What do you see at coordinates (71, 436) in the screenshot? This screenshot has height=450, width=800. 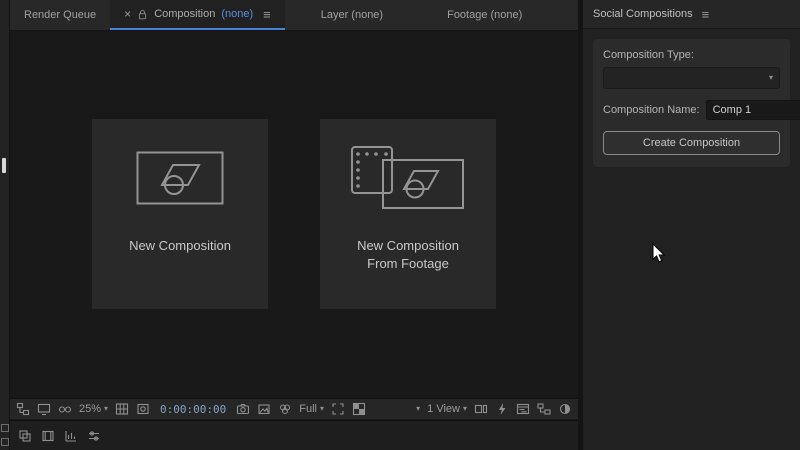 I see `chart-icon` at bounding box center [71, 436].